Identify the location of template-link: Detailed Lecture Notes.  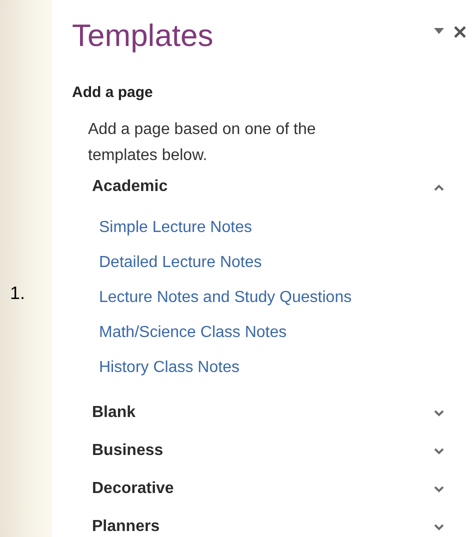
(180, 262).